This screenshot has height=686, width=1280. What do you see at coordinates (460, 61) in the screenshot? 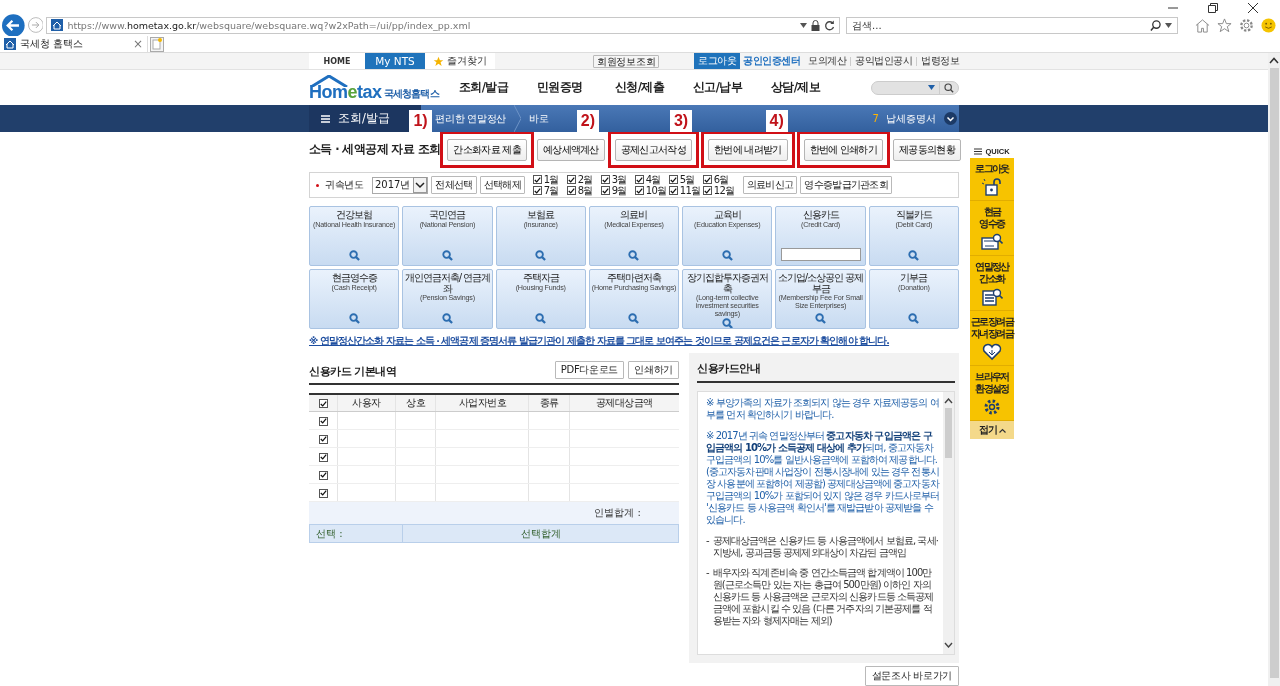
I see `top-link: 즐겨찾기` at bounding box center [460, 61].